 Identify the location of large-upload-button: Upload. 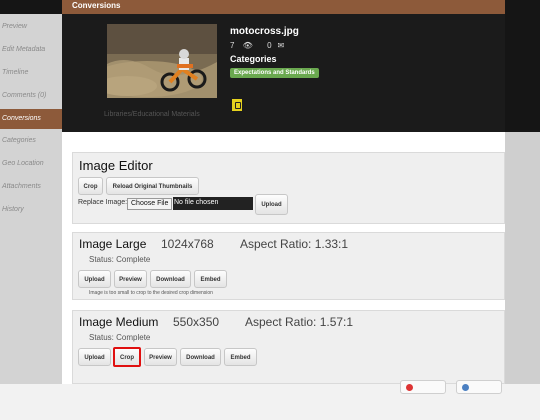
(94, 279).